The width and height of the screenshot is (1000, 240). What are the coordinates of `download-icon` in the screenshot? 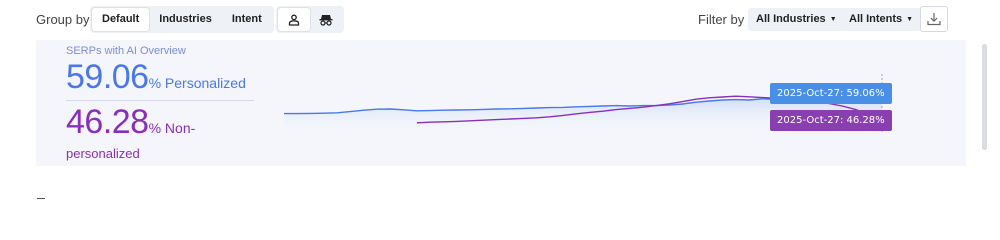 It's located at (934, 19).